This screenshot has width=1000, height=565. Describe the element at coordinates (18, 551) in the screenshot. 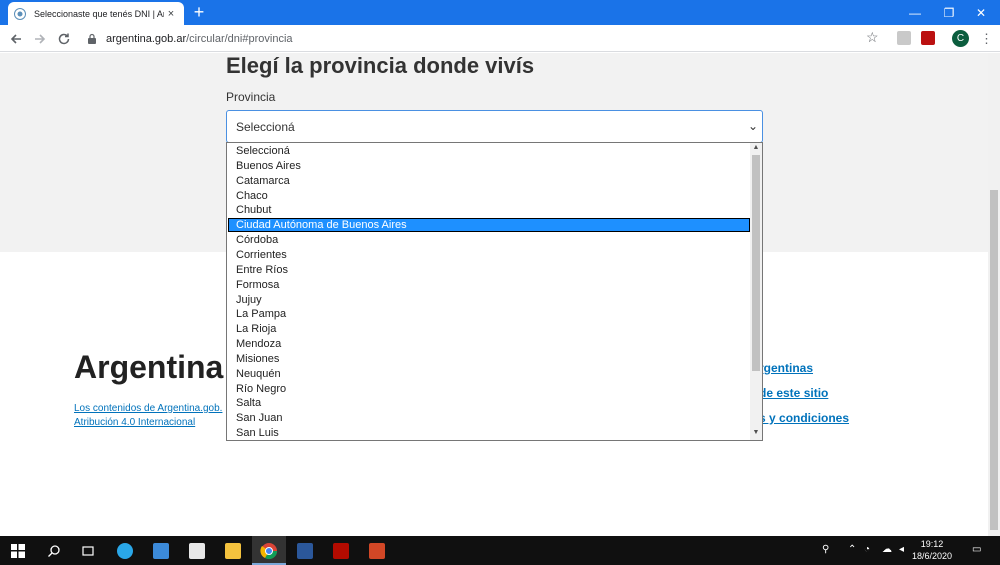

I see `windows-start-icon` at that location.